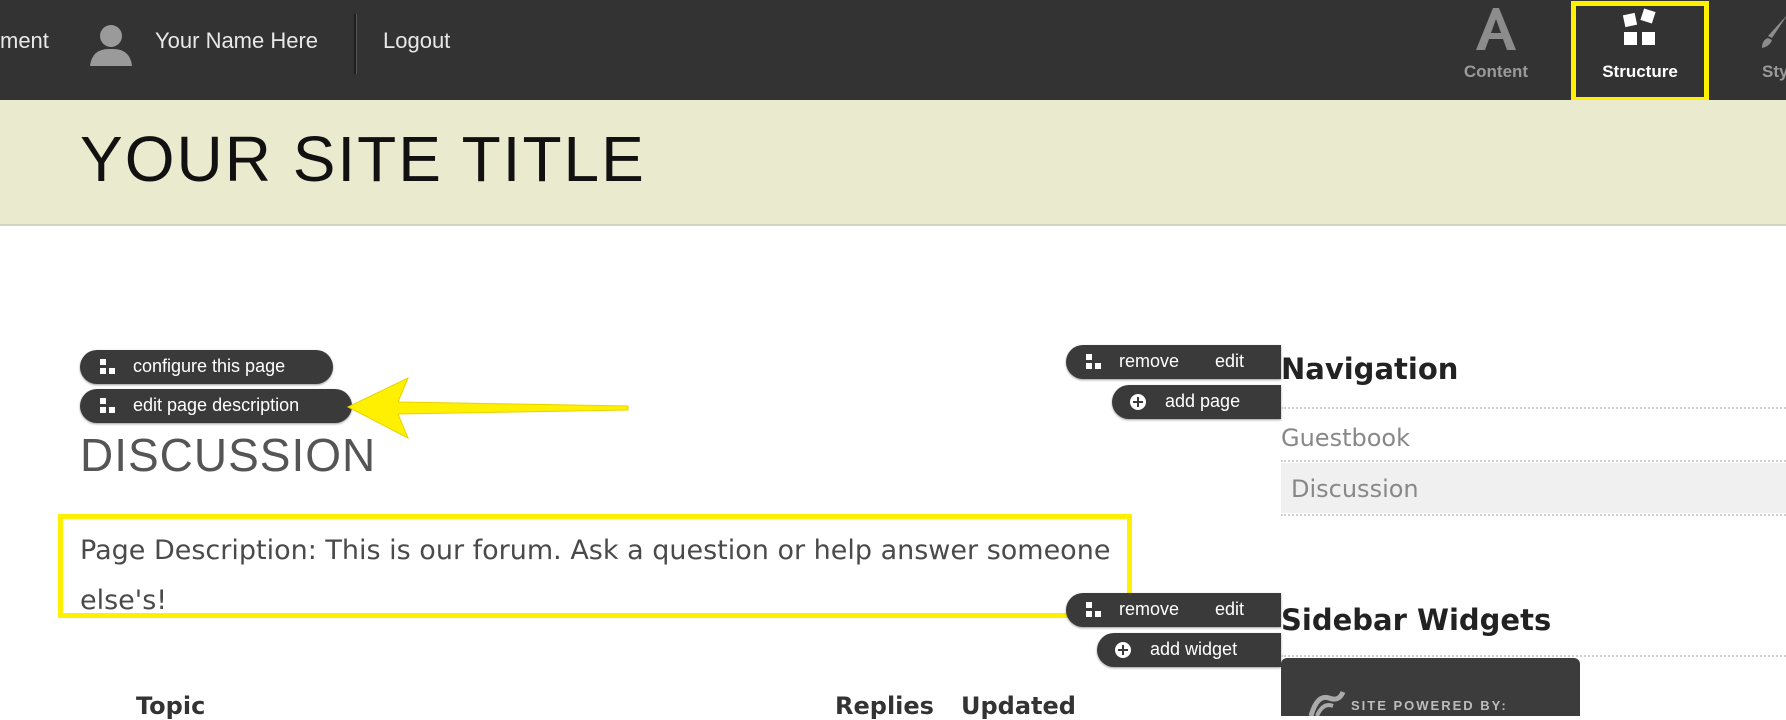 This screenshot has height=720, width=1786. Describe the element at coordinates (1327, 703) in the screenshot. I see `hand-logo-icon` at that location.